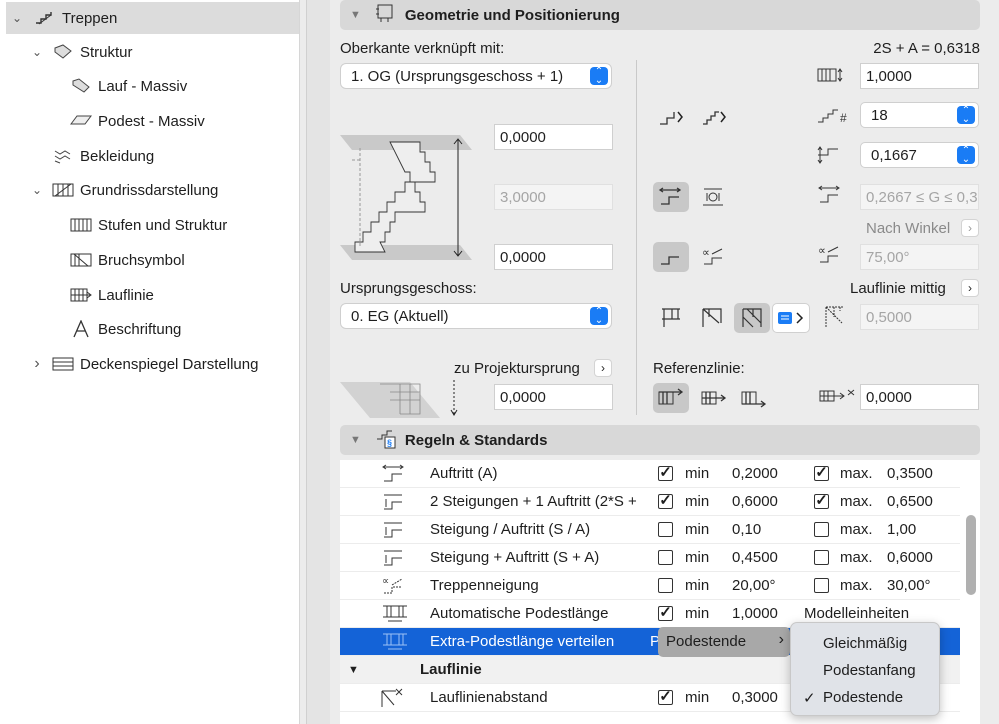  I want to click on group-label: Lauflinie, so click(451, 669).